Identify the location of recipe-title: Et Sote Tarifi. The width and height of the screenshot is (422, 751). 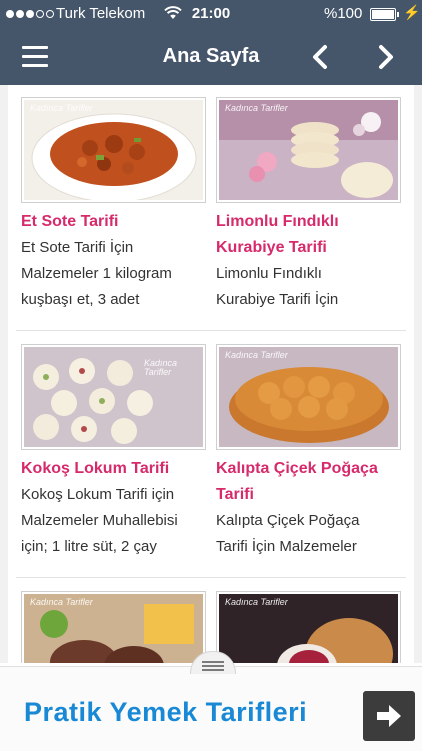
(116, 222).